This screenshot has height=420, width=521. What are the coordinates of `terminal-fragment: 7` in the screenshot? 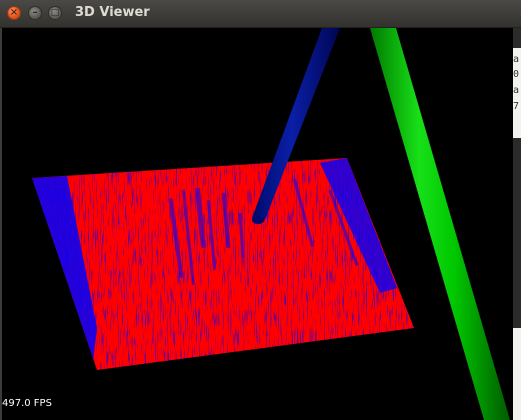 It's located at (516, 106).